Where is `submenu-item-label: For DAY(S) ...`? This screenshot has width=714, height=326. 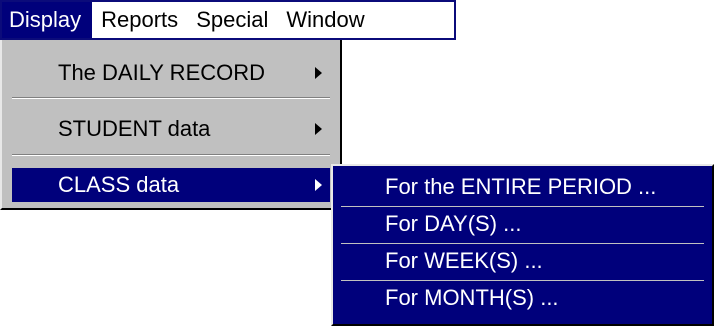 submenu-item-label: For DAY(S) ... is located at coordinates (453, 223).